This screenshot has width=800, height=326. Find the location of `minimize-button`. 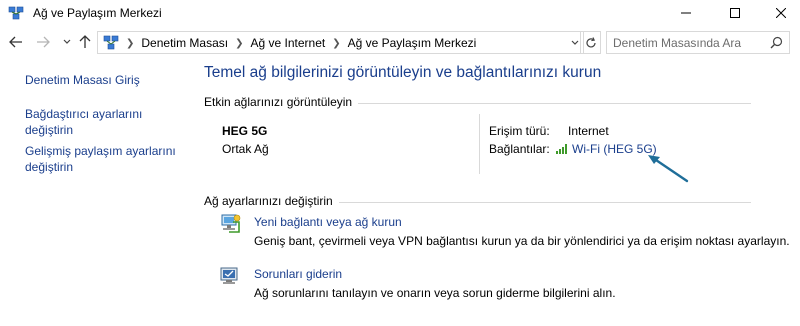

minimize-button is located at coordinates (686, 13).